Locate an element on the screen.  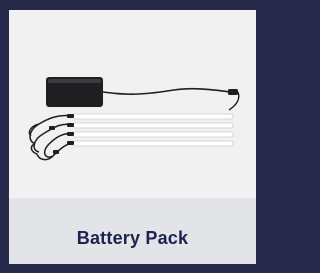
battery-pack-highlight is located at coordinates (74, 81).